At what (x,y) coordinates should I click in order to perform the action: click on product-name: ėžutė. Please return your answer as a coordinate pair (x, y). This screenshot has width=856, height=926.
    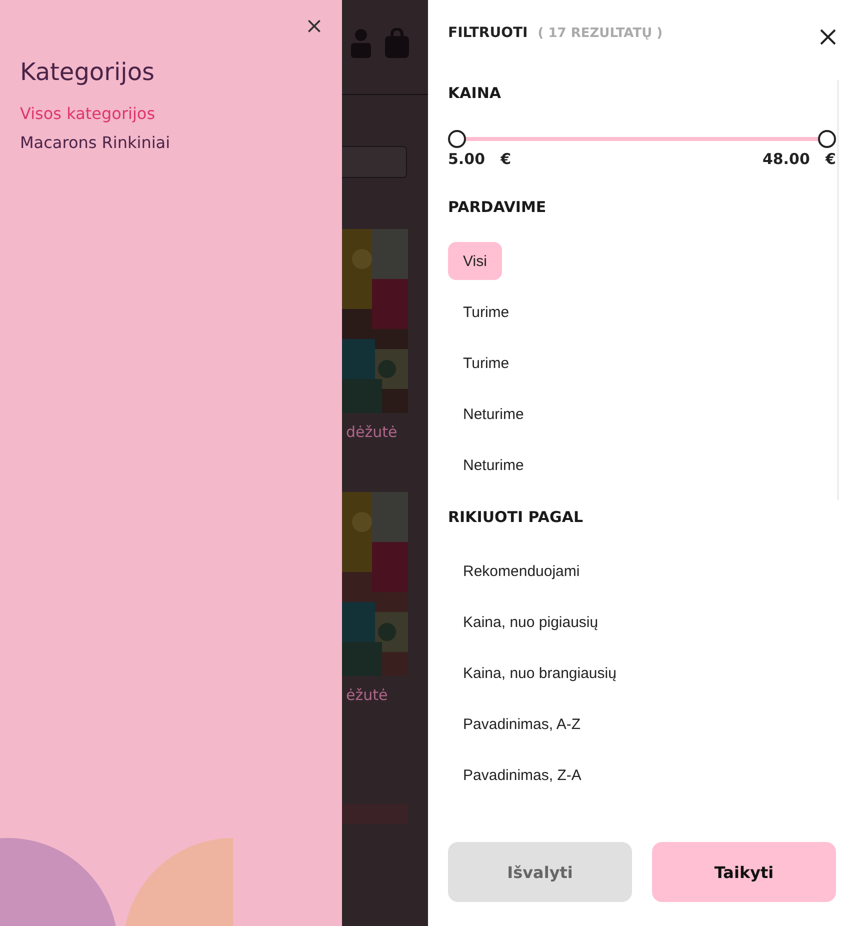
    Looking at the image, I should click on (365, 695).